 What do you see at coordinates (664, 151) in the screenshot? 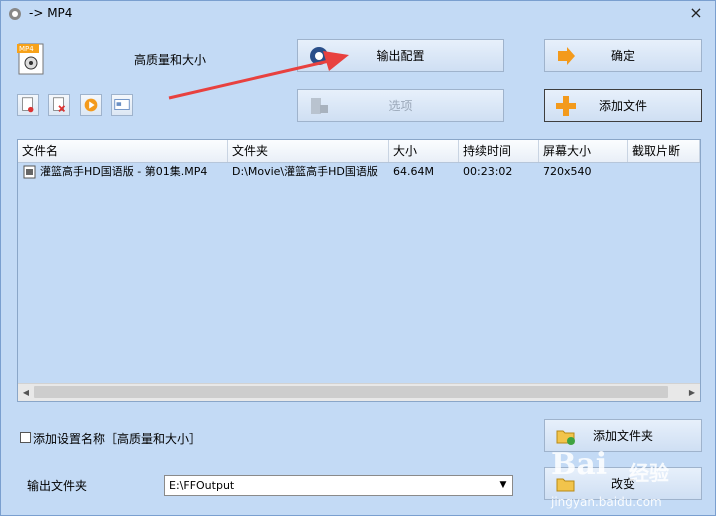
I see `column-header-clip: 截取片断` at bounding box center [664, 151].